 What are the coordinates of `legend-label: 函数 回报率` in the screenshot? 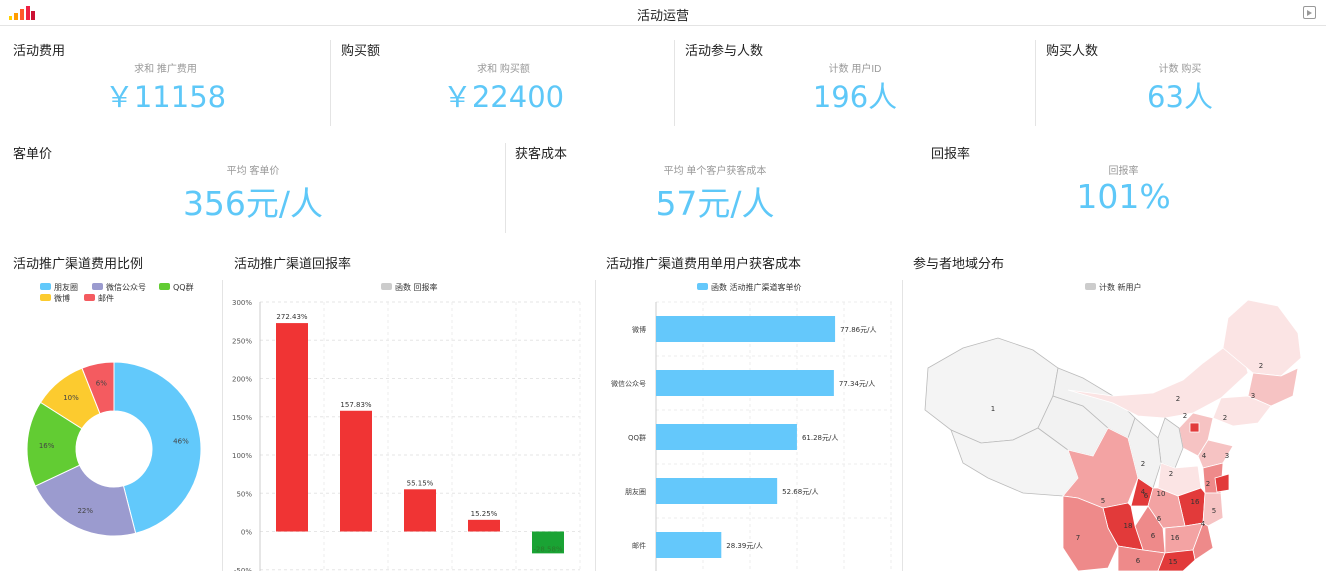 It's located at (416, 287).